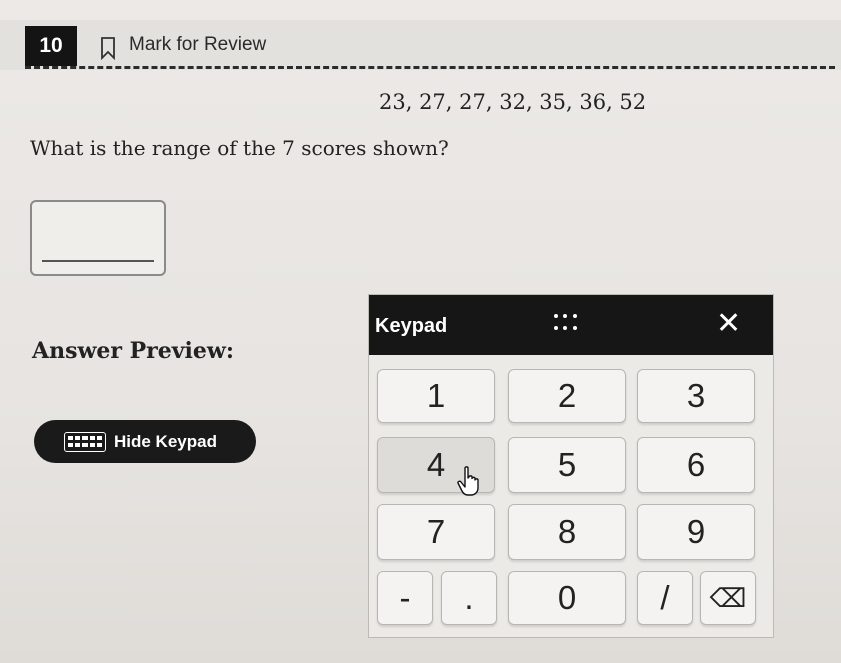 Image resolution: width=841 pixels, height=663 pixels. Describe the element at coordinates (696, 465) in the screenshot. I see `key-6: 6` at that location.